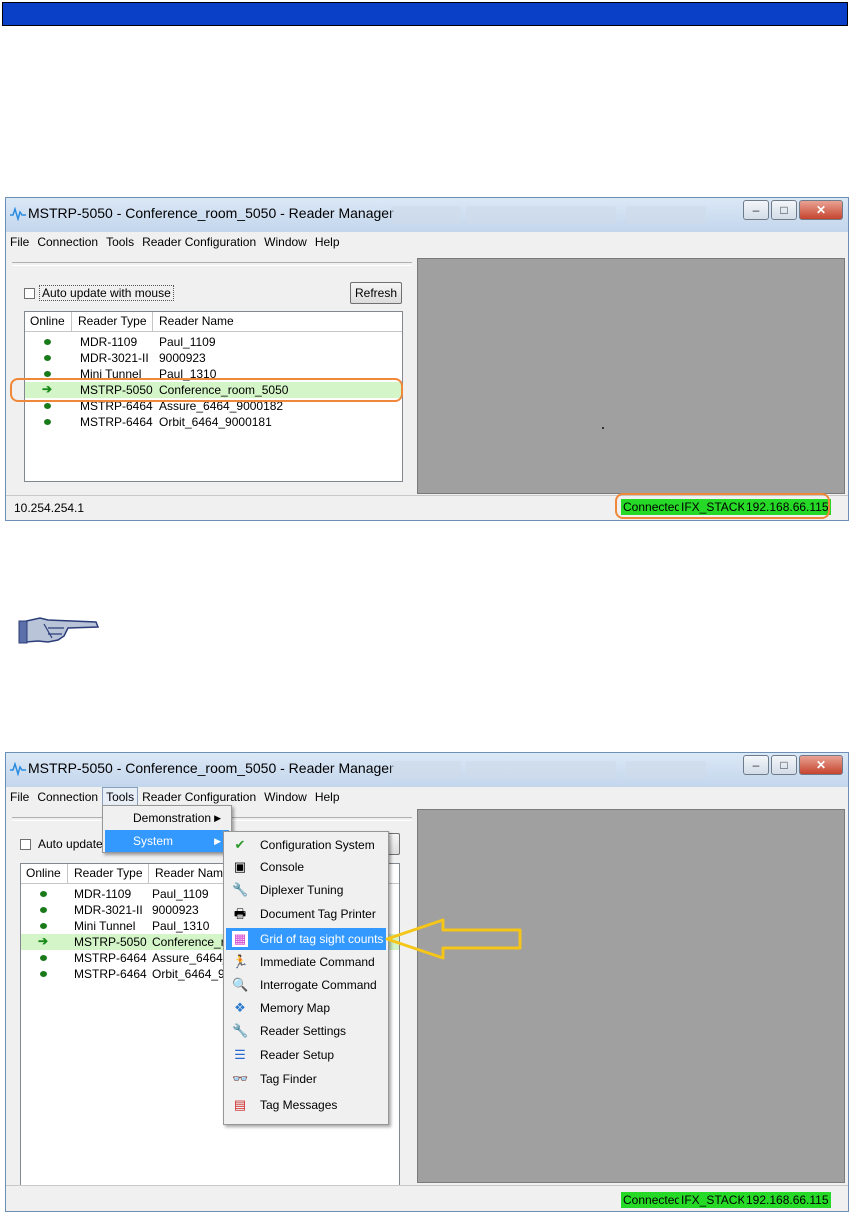 The width and height of the screenshot is (850, 1214). I want to click on printer-icon: 🖶, so click(240, 913).